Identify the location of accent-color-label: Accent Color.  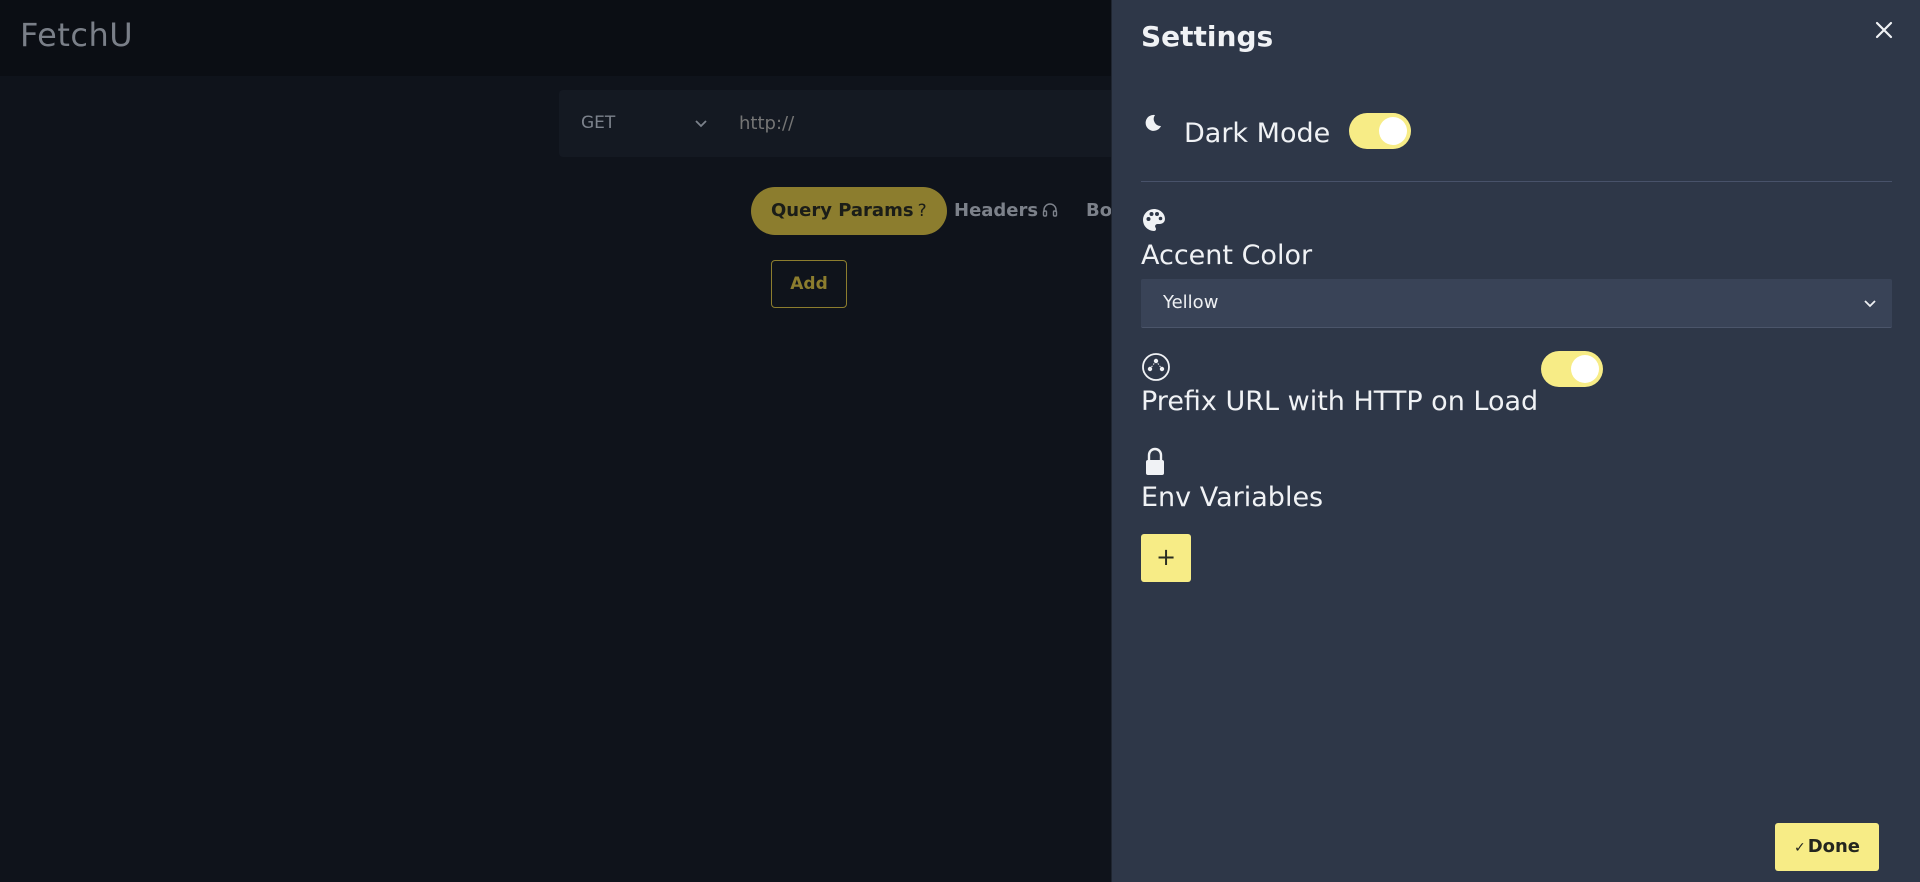
(1227, 255).